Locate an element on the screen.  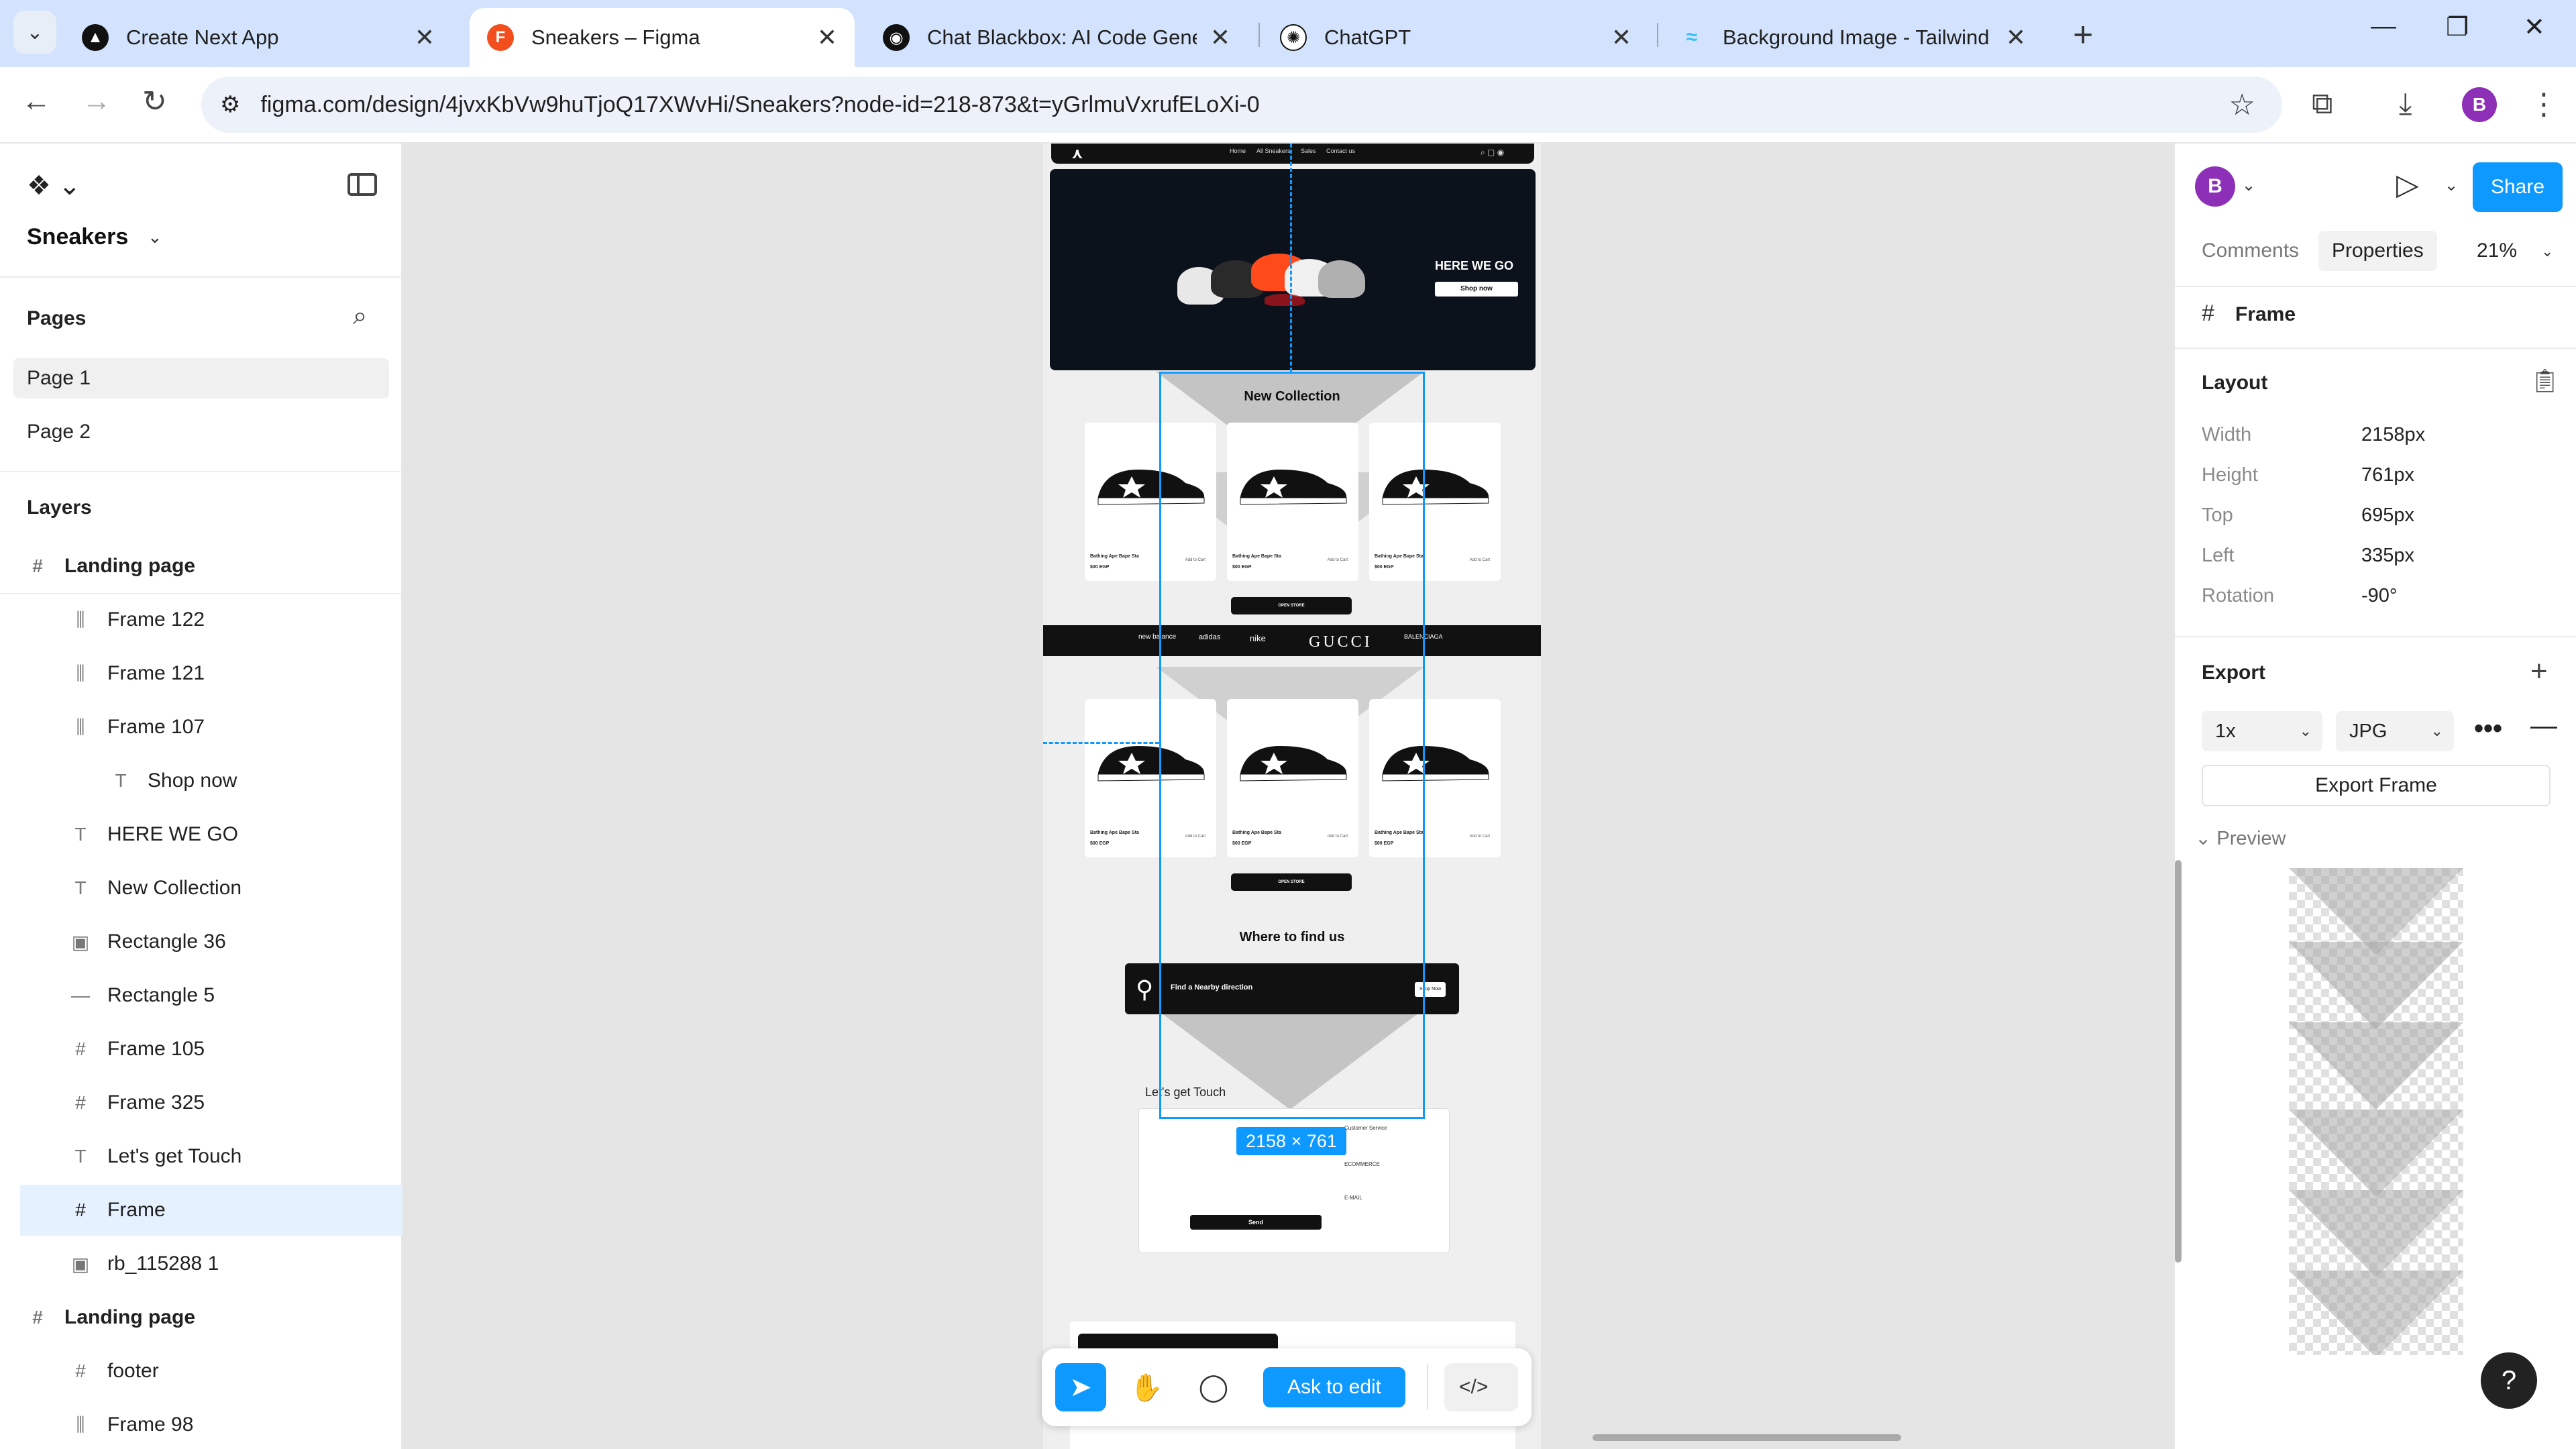
image-icon: ▣ is located at coordinates (80, 942).